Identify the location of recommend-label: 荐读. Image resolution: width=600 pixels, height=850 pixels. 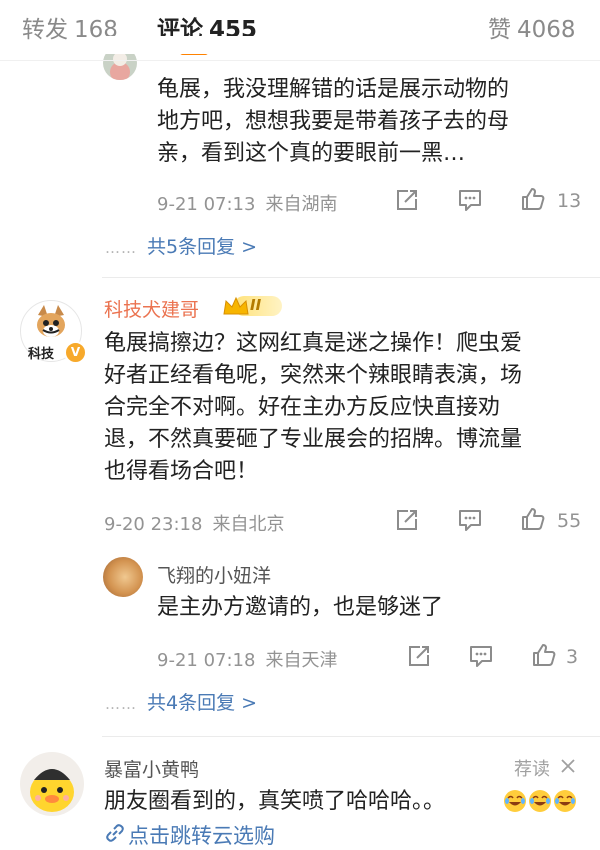
(532, 769).